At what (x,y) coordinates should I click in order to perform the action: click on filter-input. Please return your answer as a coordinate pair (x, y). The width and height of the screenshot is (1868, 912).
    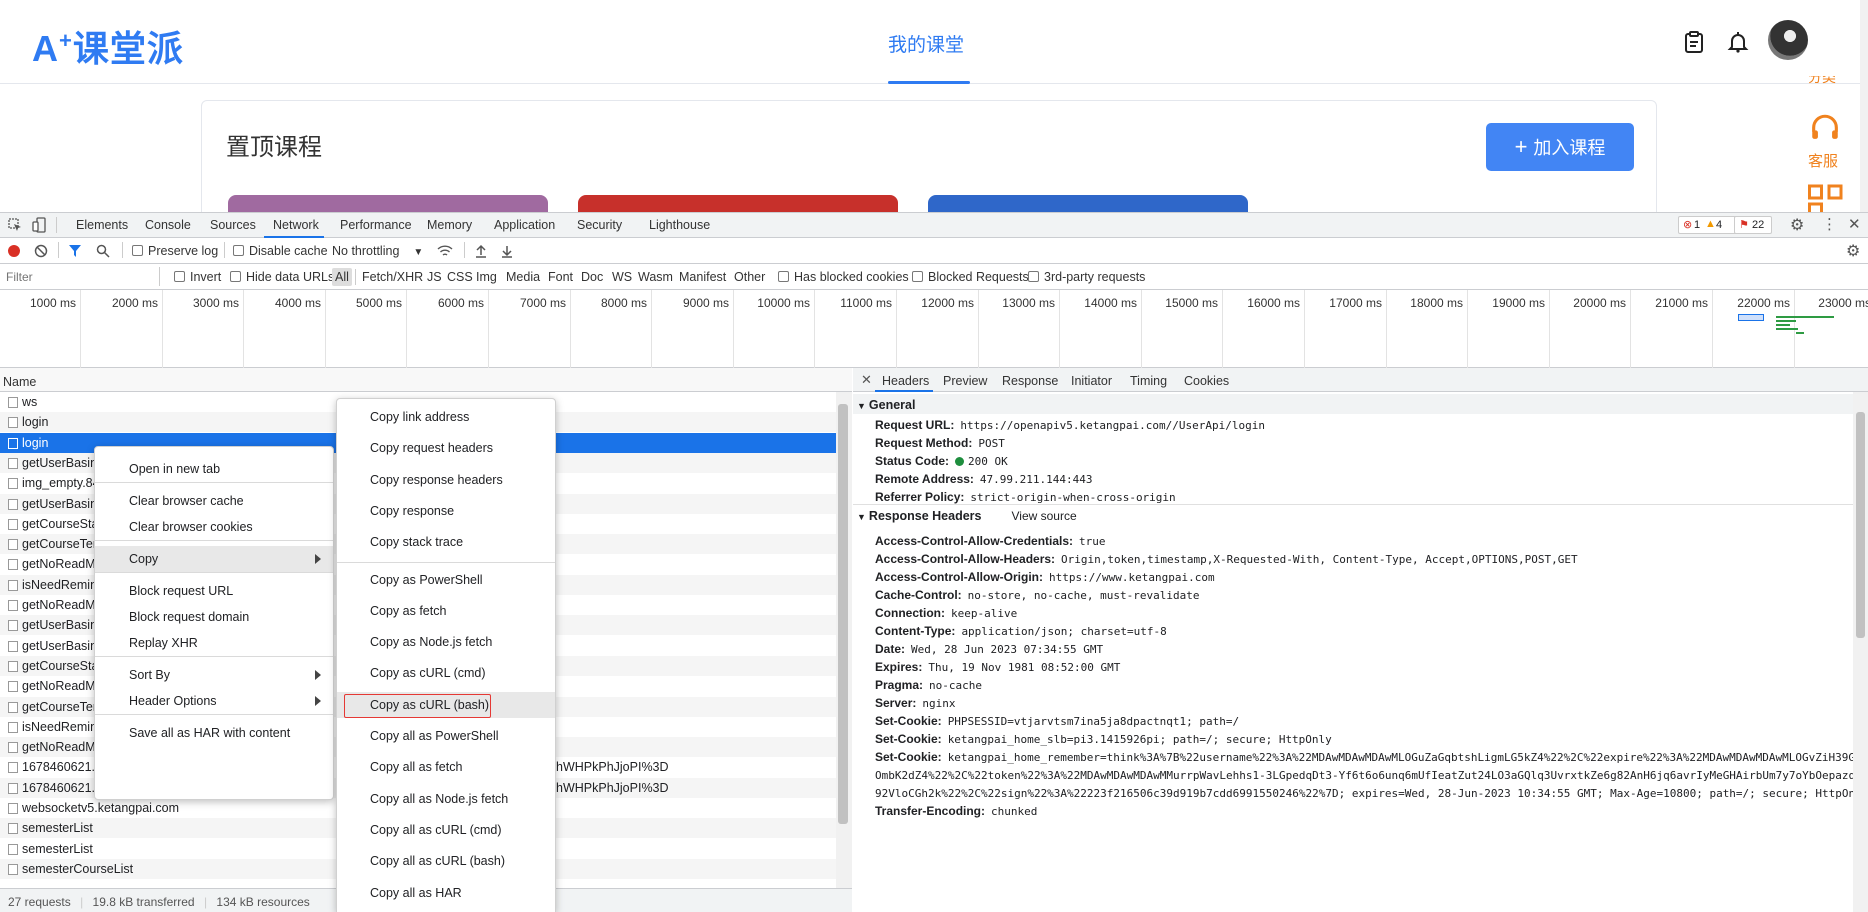
    Looking at the image, I should click on (81, 276).